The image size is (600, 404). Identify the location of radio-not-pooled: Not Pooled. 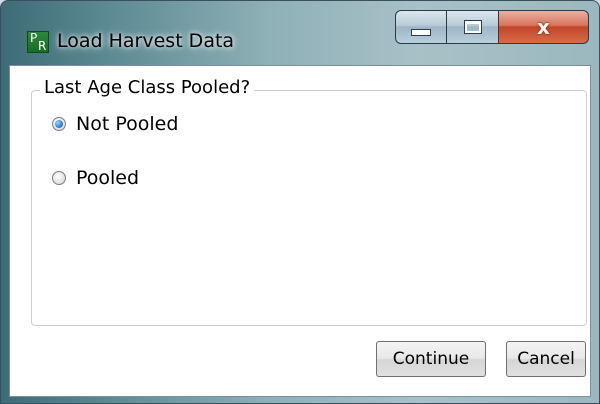
(115, 124).